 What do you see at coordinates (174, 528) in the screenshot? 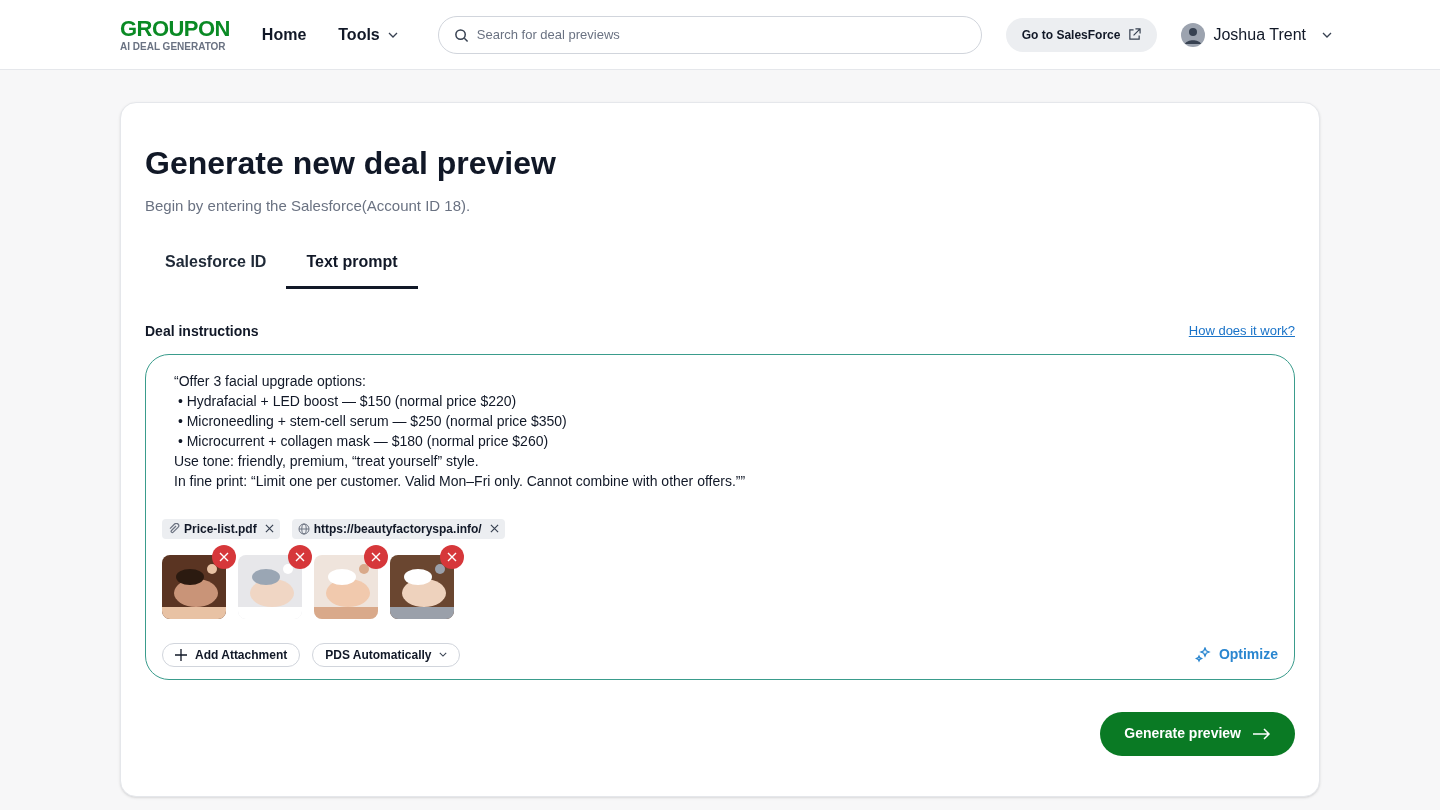
I see `paperclip-icon` at bounding box center [174, 528].